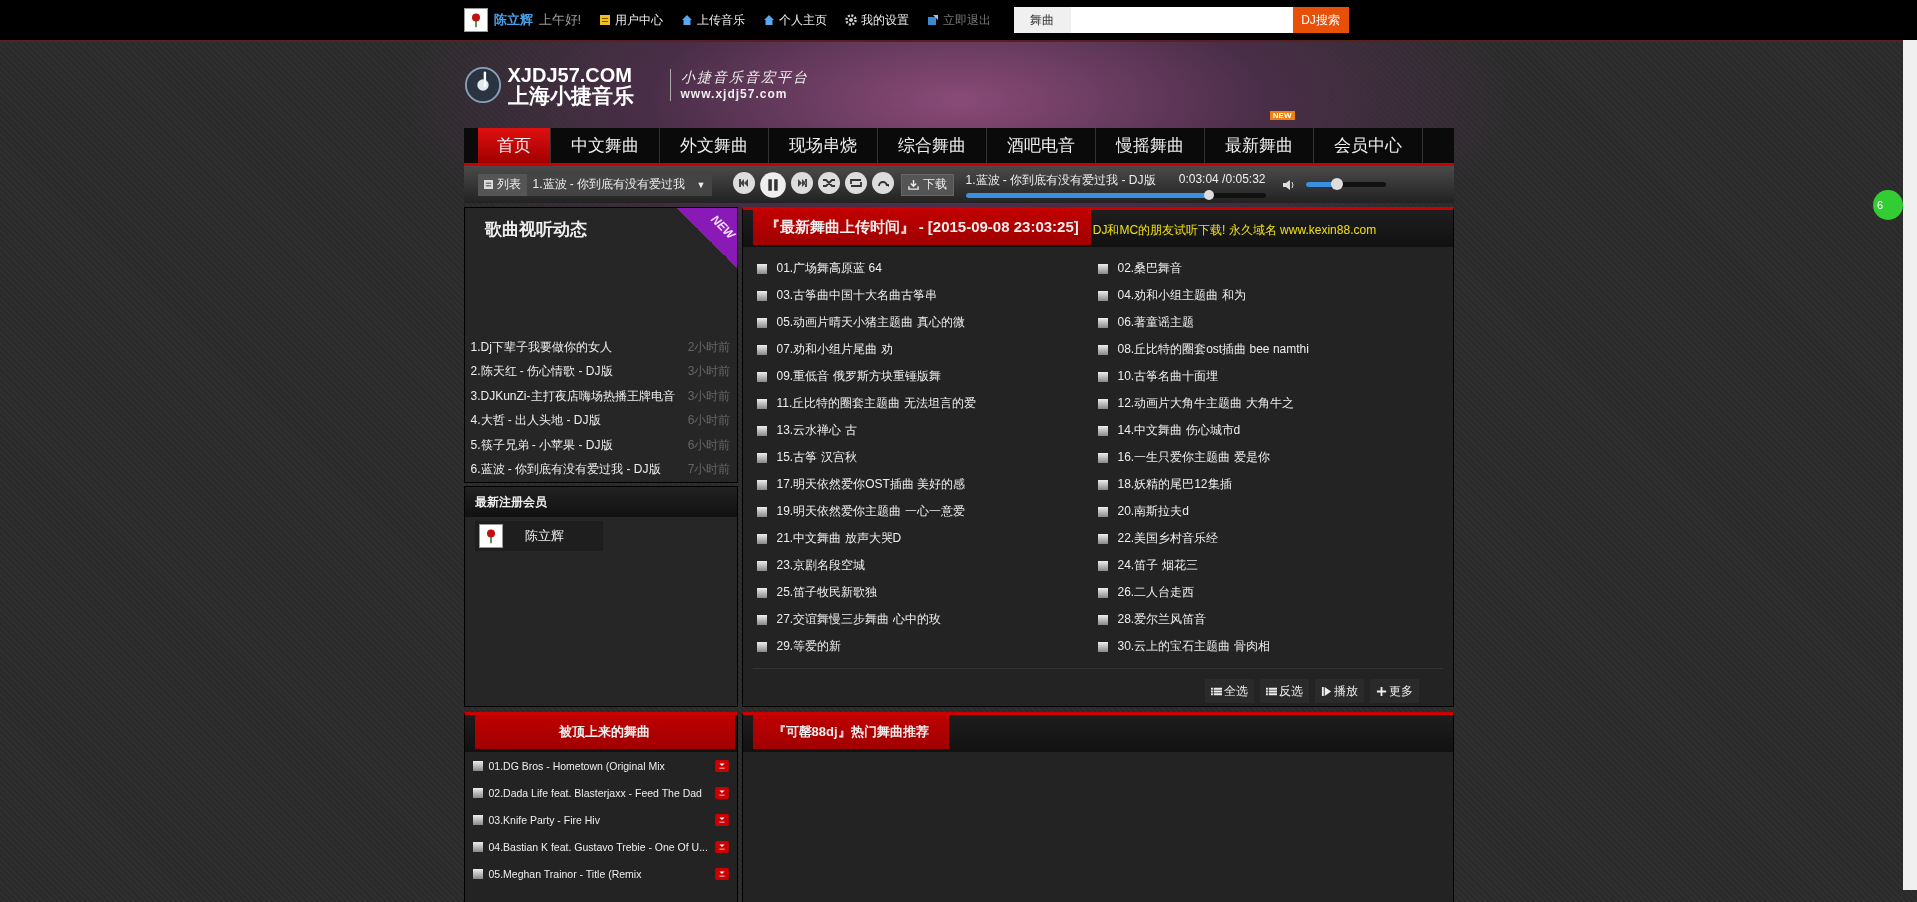  What do you see at coordinates (513, 145) in the screenshot?
I see `nav-tab: 首页` at bounding box center [513, 145].